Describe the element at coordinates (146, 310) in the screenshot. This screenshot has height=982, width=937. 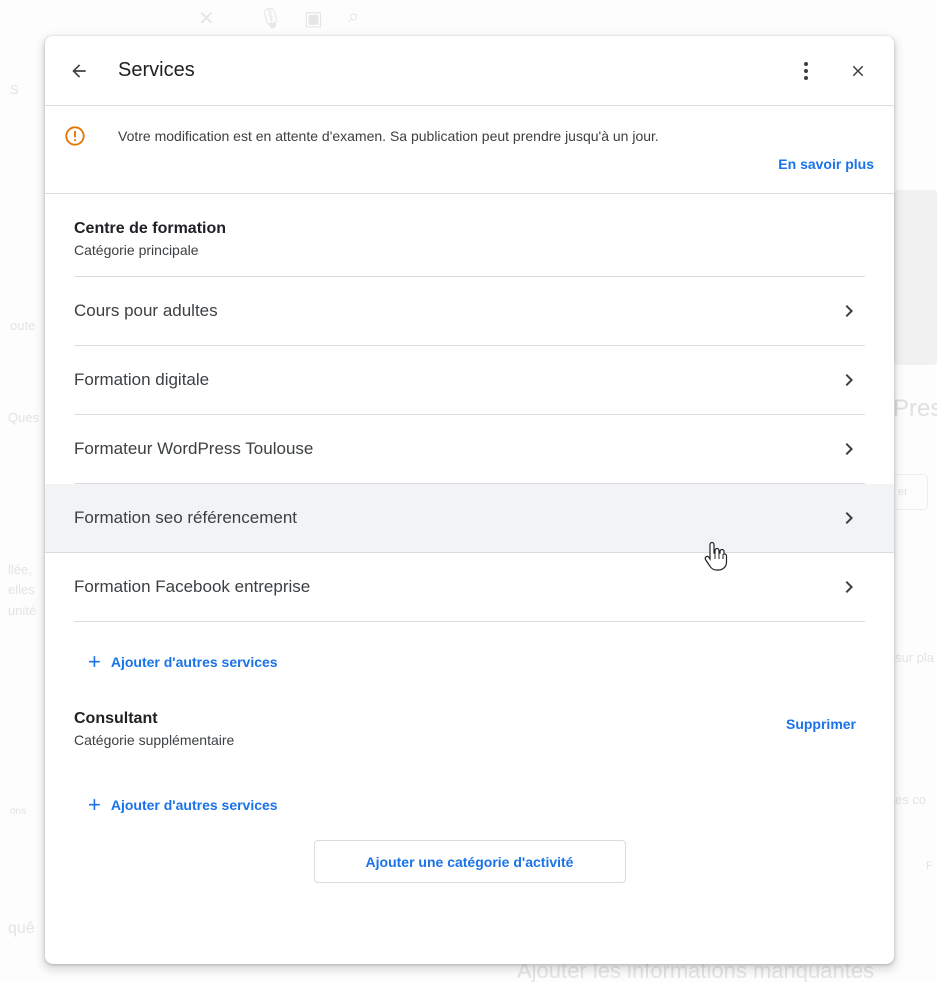
I see `service-label: Cours pour adultes` at that location.